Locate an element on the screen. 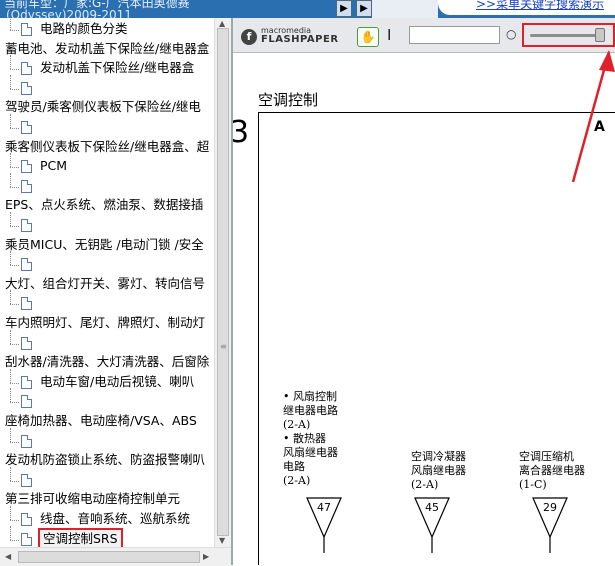  tree-vertical-scrollbar: ▲ ≡ ▼ is located at coordinates (223, 282).